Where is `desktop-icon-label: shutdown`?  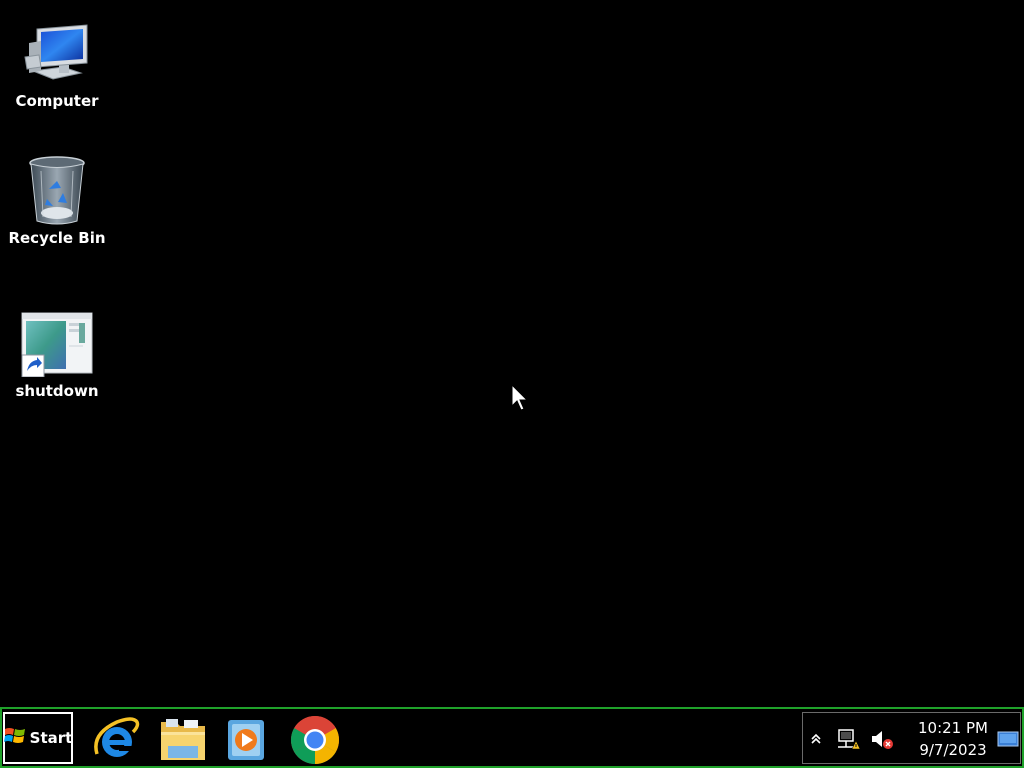 desktop-icon-label: shutdown is located at coordinates (57, 391).